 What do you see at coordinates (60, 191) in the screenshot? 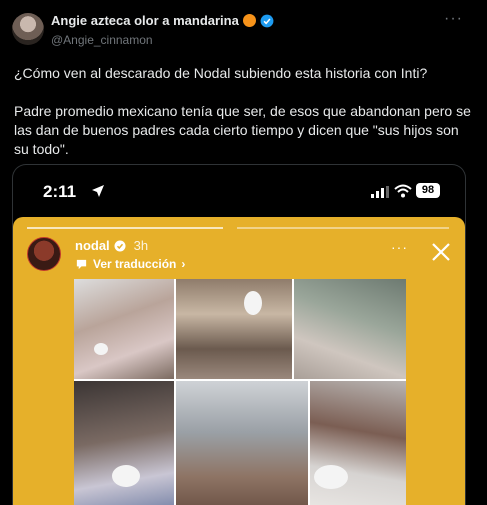
I see `phone-status-time: 2:11` at bounding box center [60, 191].